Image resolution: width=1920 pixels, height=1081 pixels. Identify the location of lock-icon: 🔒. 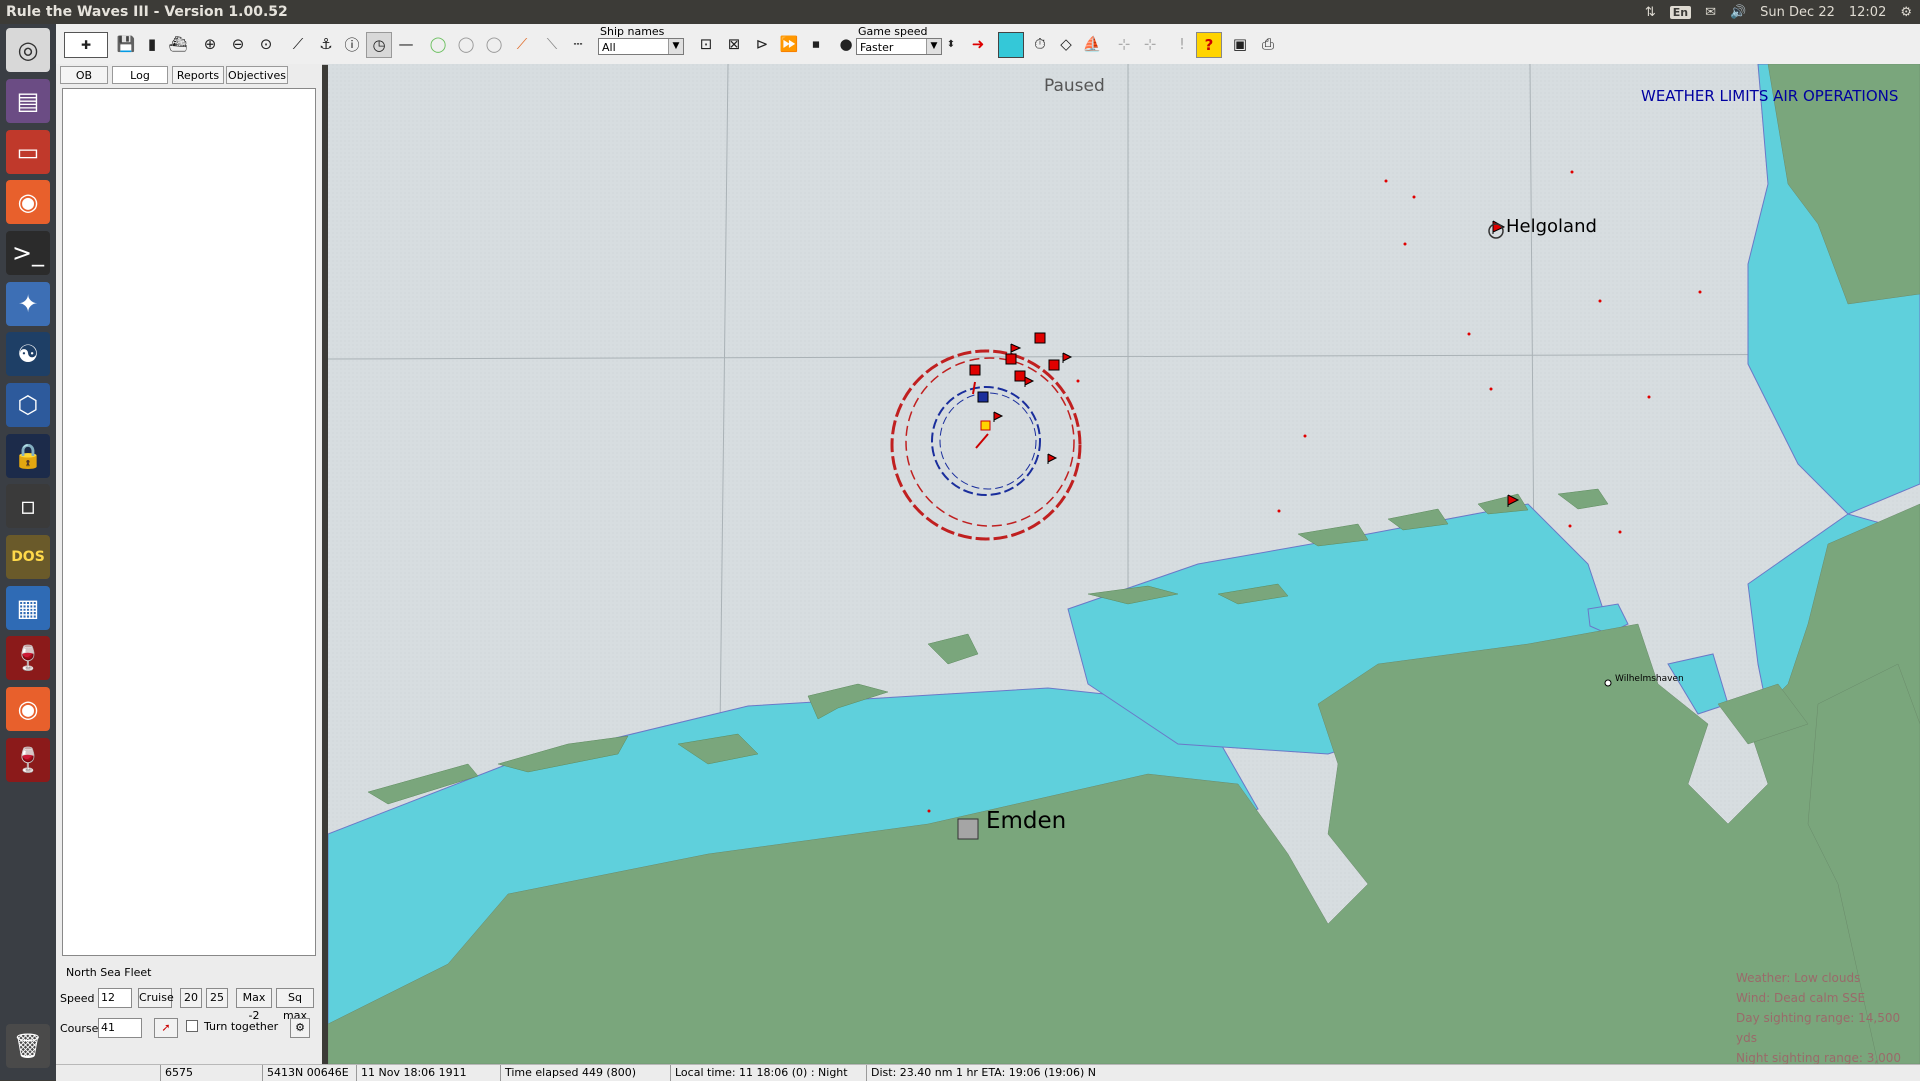
(28, 456).